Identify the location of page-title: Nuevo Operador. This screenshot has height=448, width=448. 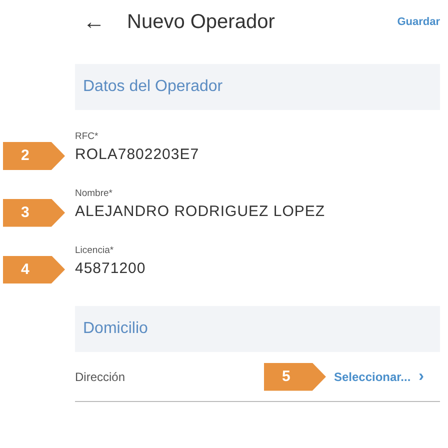
(201, 22).